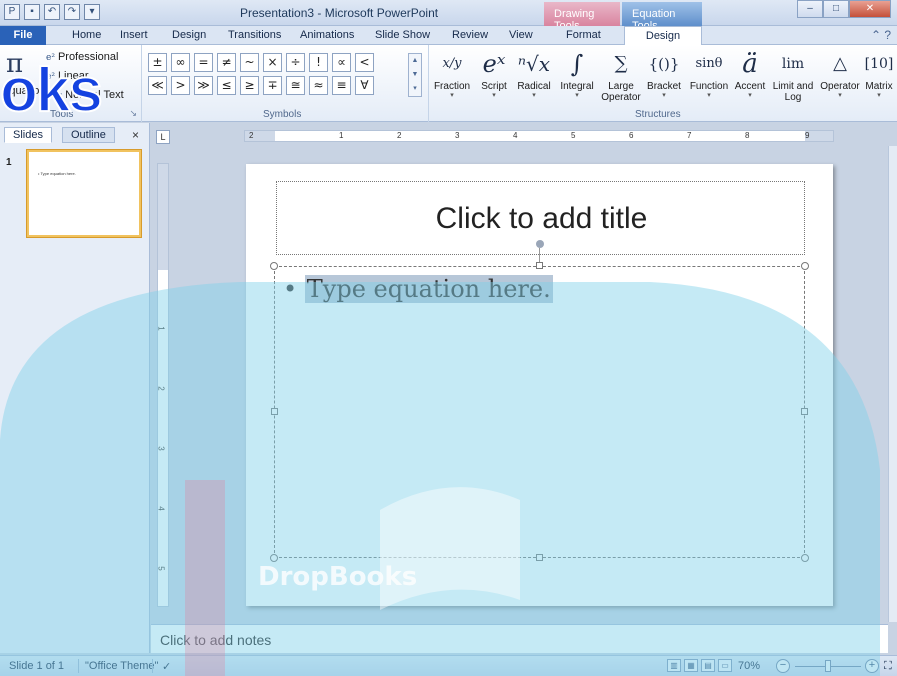 The width and height of the screenshot is (897, 676). What do you see at coordinates (88, 135) in the screenshot?
I see `tab-outline: Outline` at bounding box center [88, 135].